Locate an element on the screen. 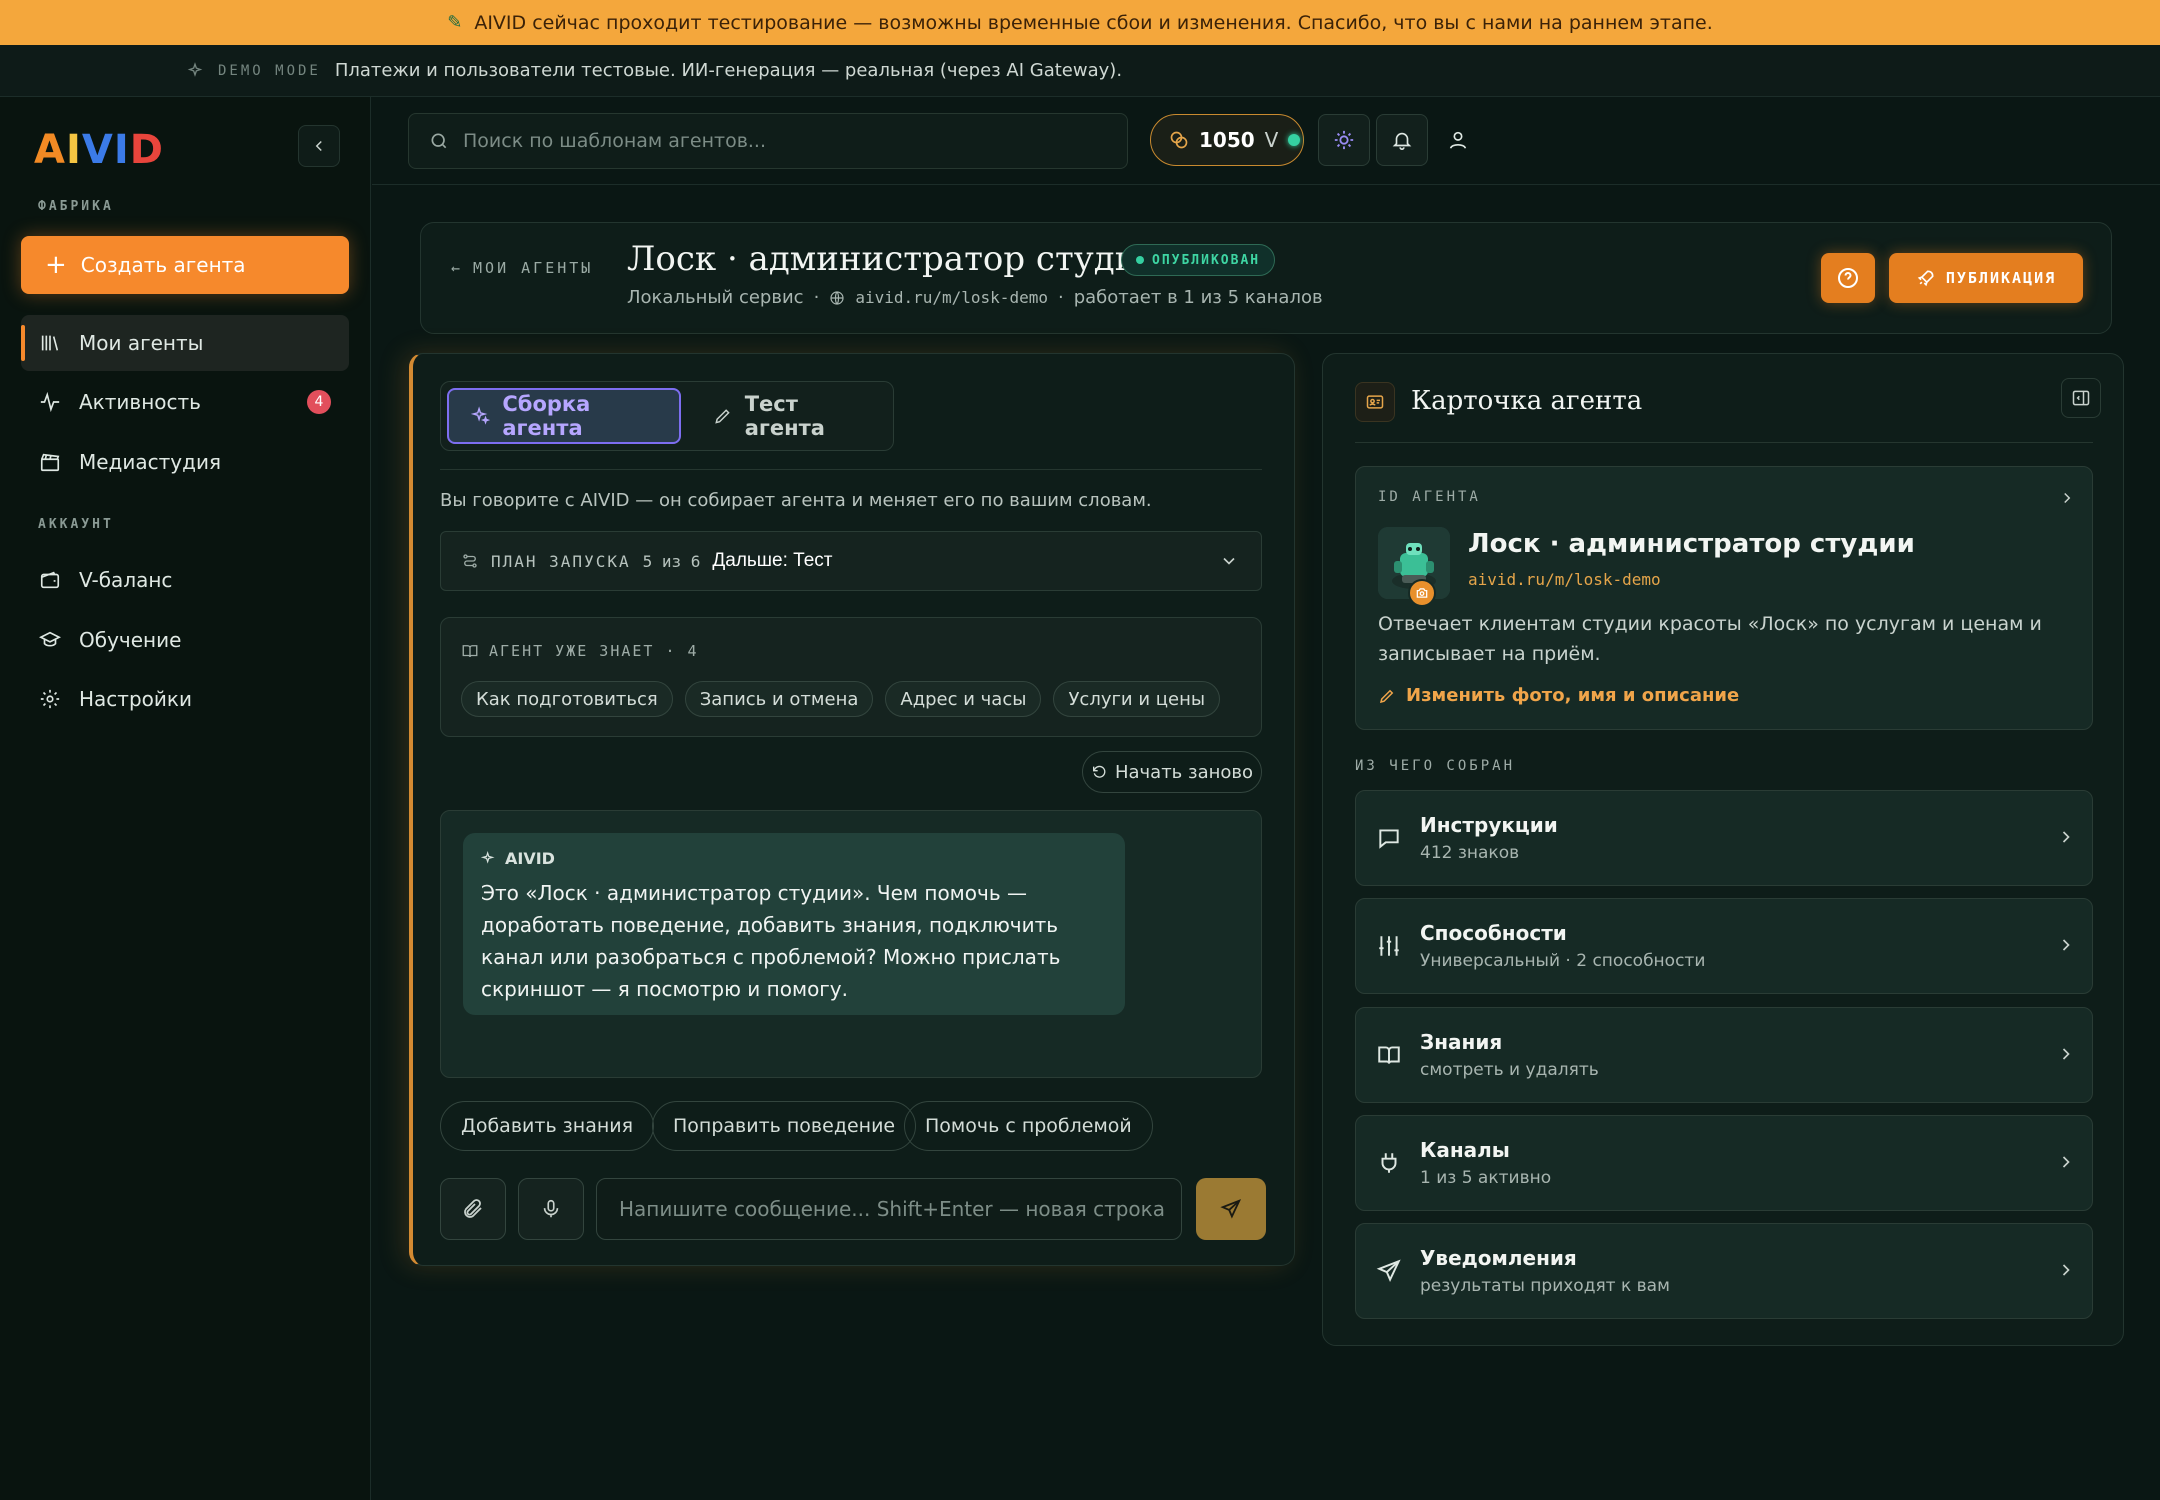 Image resolution: width=2160 pixels, height=1500 pixels. theme-toggle-button is located at coordinates (1344, 140).